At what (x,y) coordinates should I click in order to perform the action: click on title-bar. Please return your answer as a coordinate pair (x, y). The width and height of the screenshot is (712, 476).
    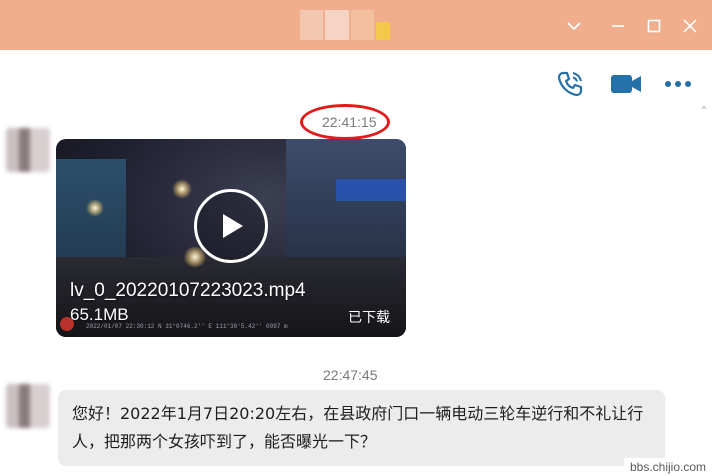
    Looking at the image, I should click on (356, 25).